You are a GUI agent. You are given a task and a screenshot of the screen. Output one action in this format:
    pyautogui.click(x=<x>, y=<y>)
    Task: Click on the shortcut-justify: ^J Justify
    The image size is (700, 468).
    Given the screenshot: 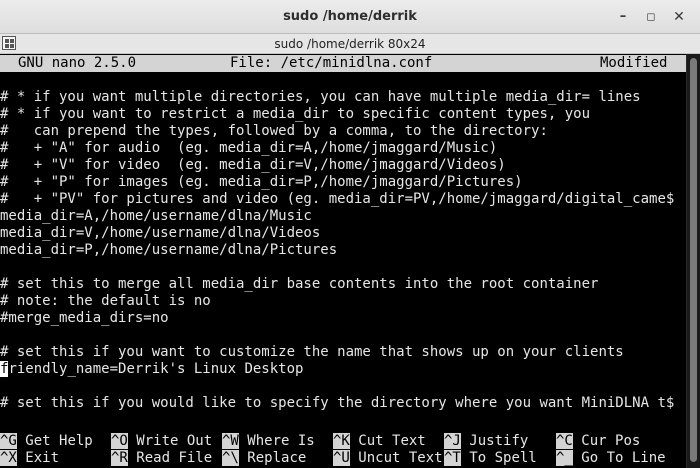 What is the action you would take?
    pyautogui.click(x=486, y=441)
    